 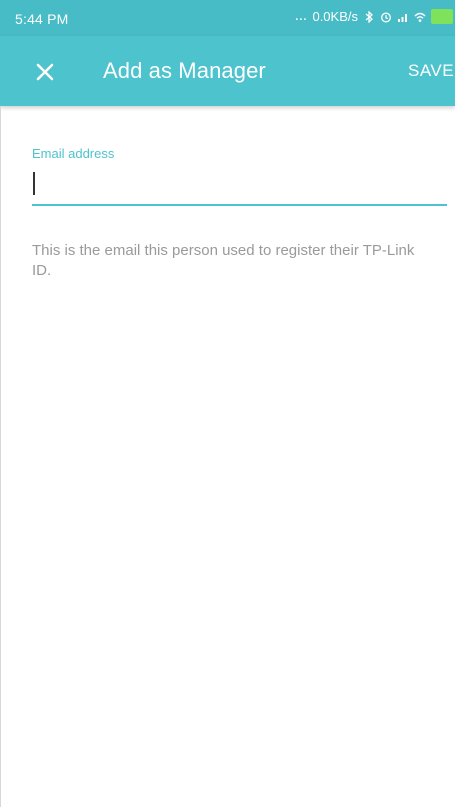 What do you see at coordinates (335, 16) in the screenshot?
I see `network-speed: 0.0KB/s` at bounding box center [335, 16].